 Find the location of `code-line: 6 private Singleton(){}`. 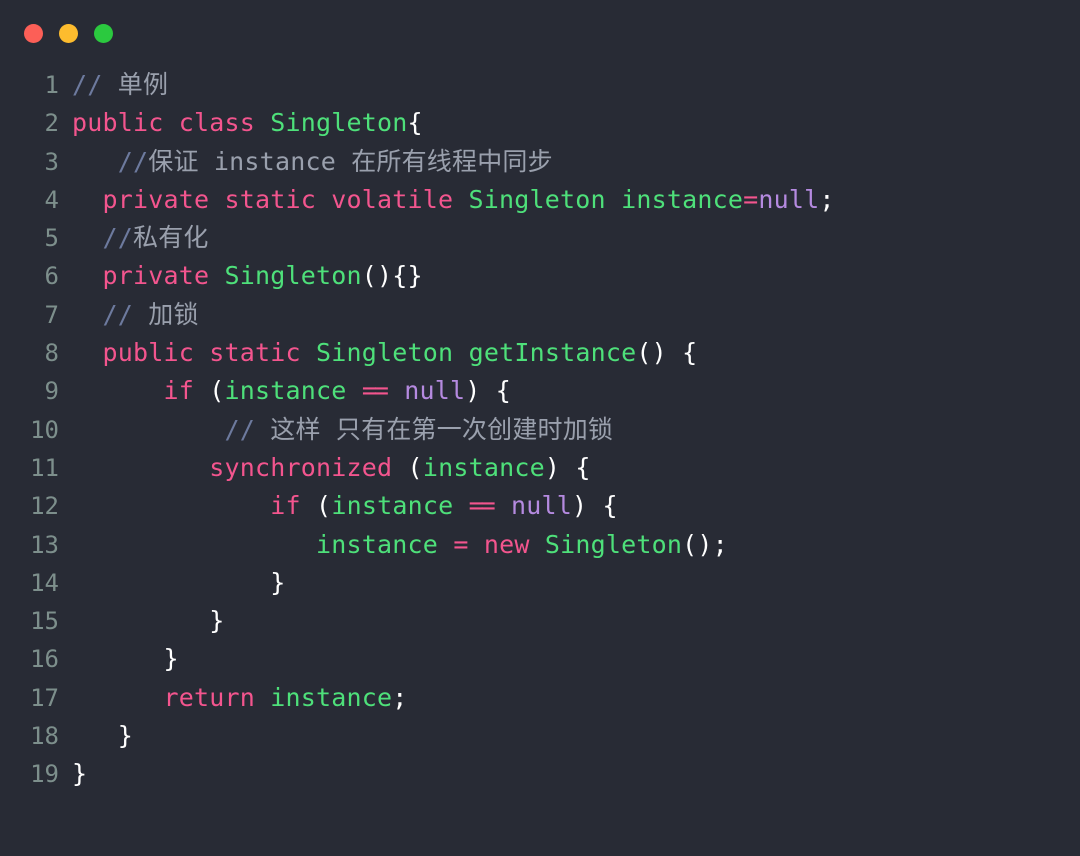

code-line: 6 private Singleton(){} is located at coordinates (540, 276).